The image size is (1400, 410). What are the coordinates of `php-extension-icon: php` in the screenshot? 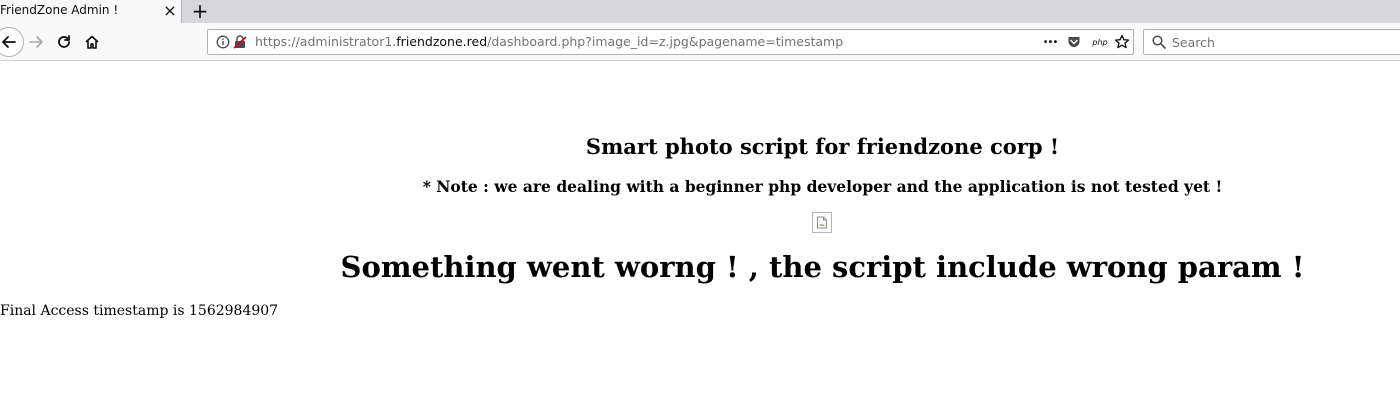 It's located at (1100, 42).